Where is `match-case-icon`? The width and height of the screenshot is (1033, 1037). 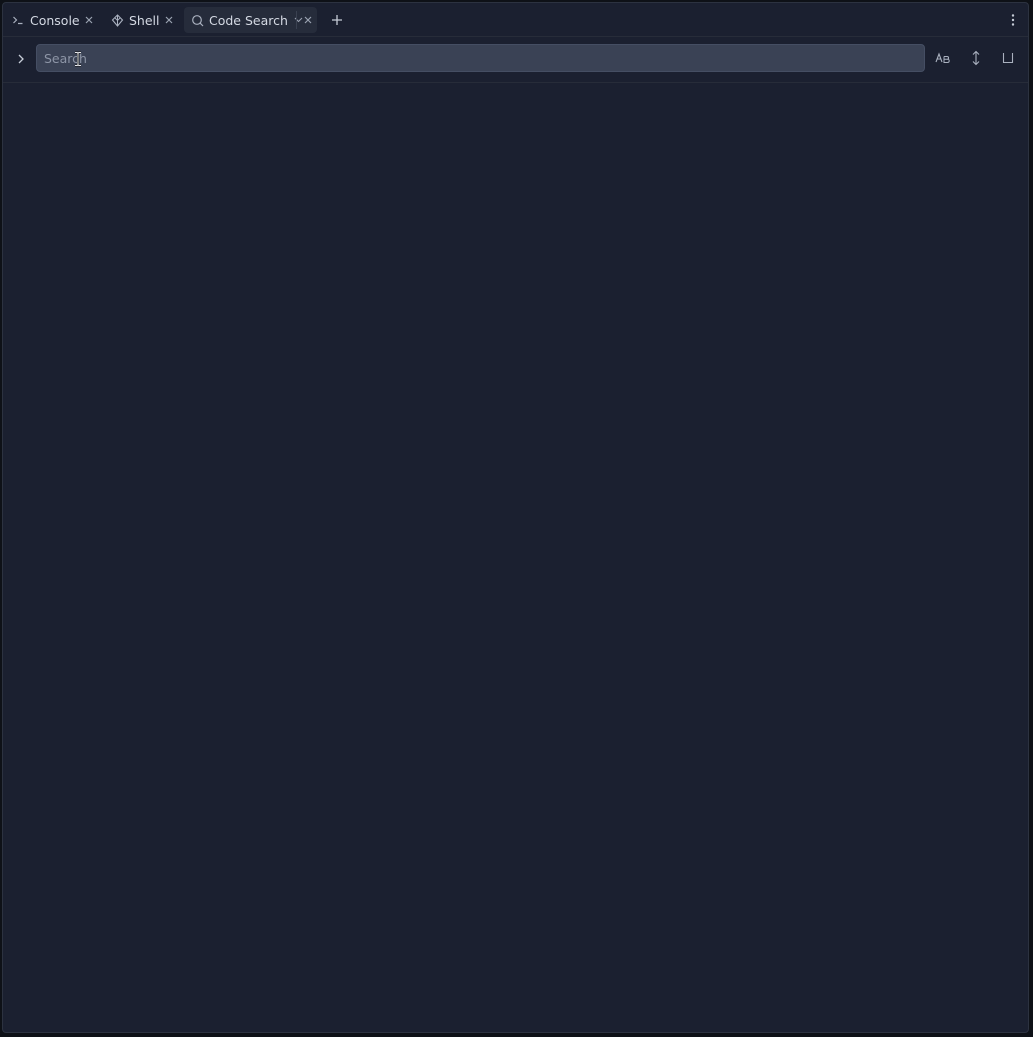 match-case-icon is located at coordinates (942, 57).